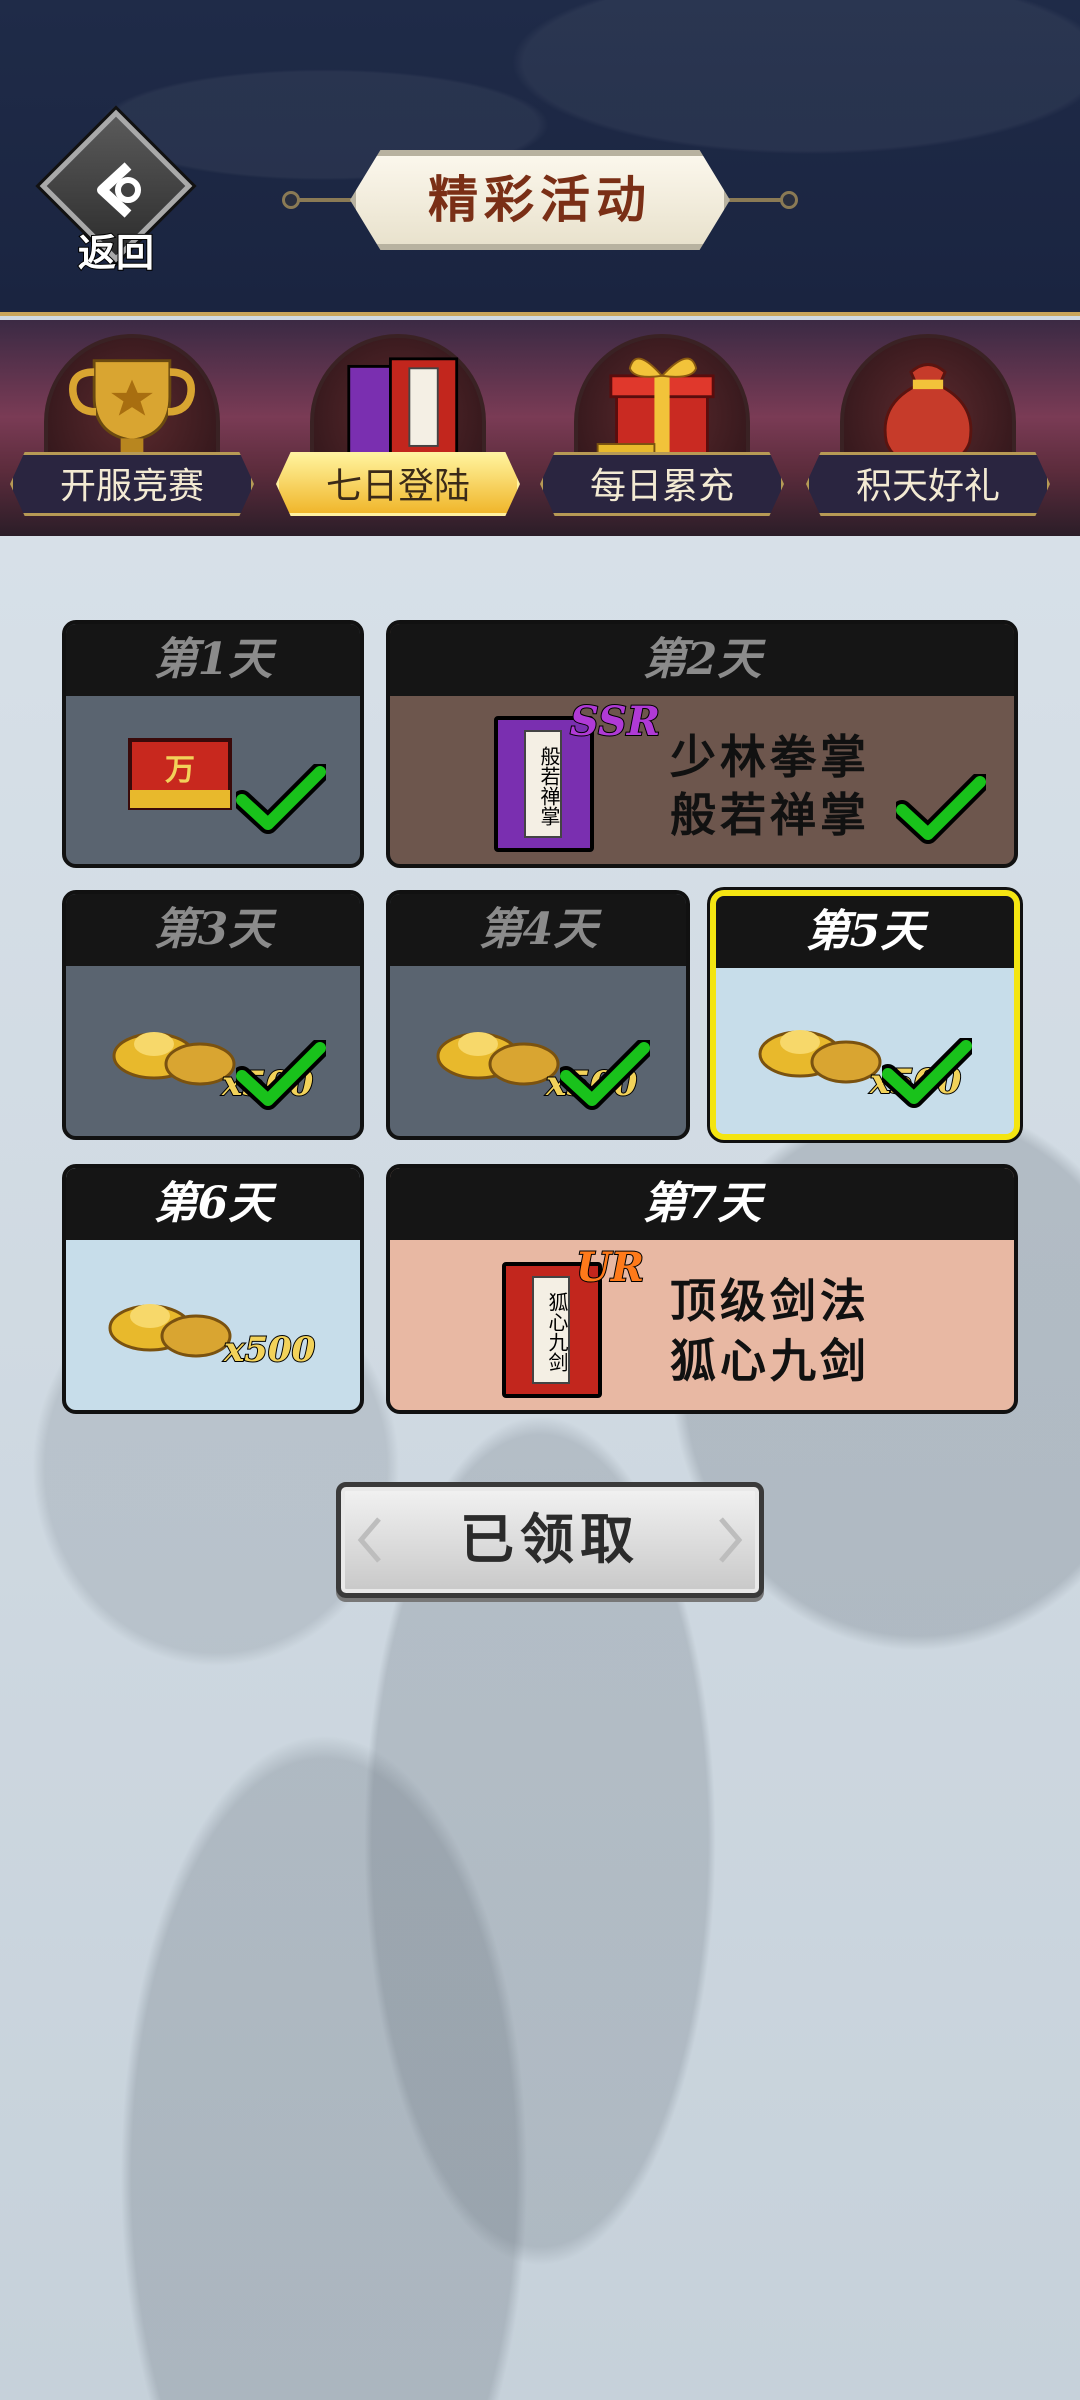 This screenshot has width=1080, height=2400. What do you see at coordinates (369, 1540) in the screenshot?
I see `chevron-left-icon` at bounding box center [369, 1540].